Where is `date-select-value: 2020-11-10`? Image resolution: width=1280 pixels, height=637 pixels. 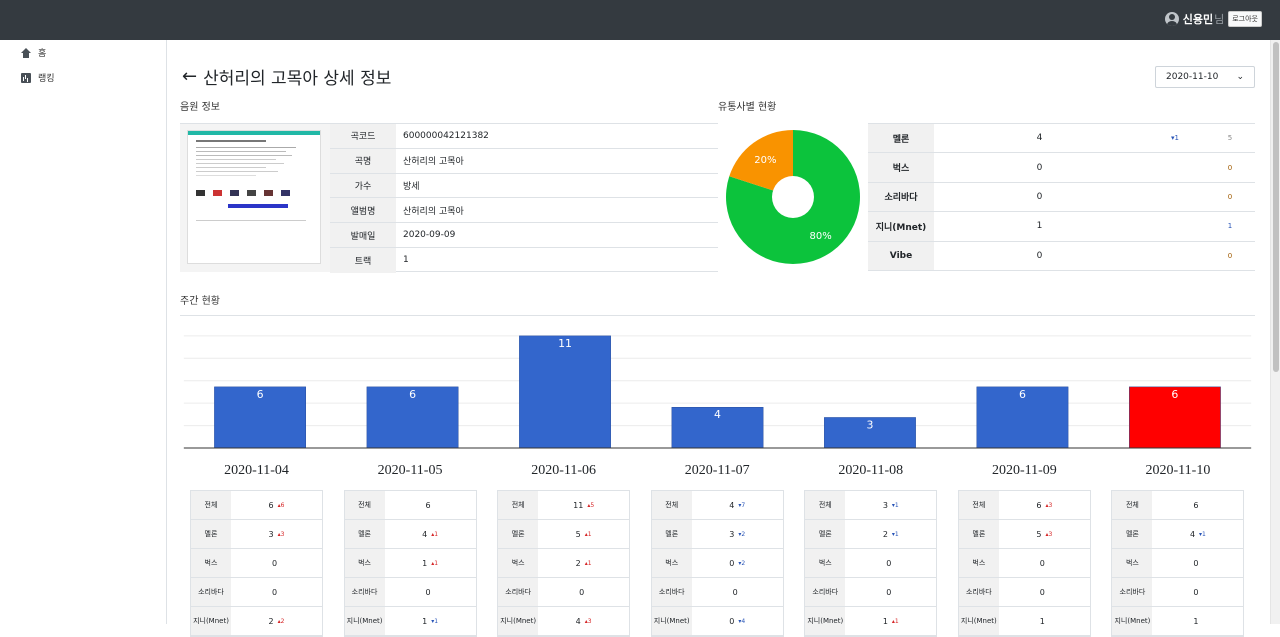 date-select-value: 2020-11-10 is located at coordinates (1192, 77).